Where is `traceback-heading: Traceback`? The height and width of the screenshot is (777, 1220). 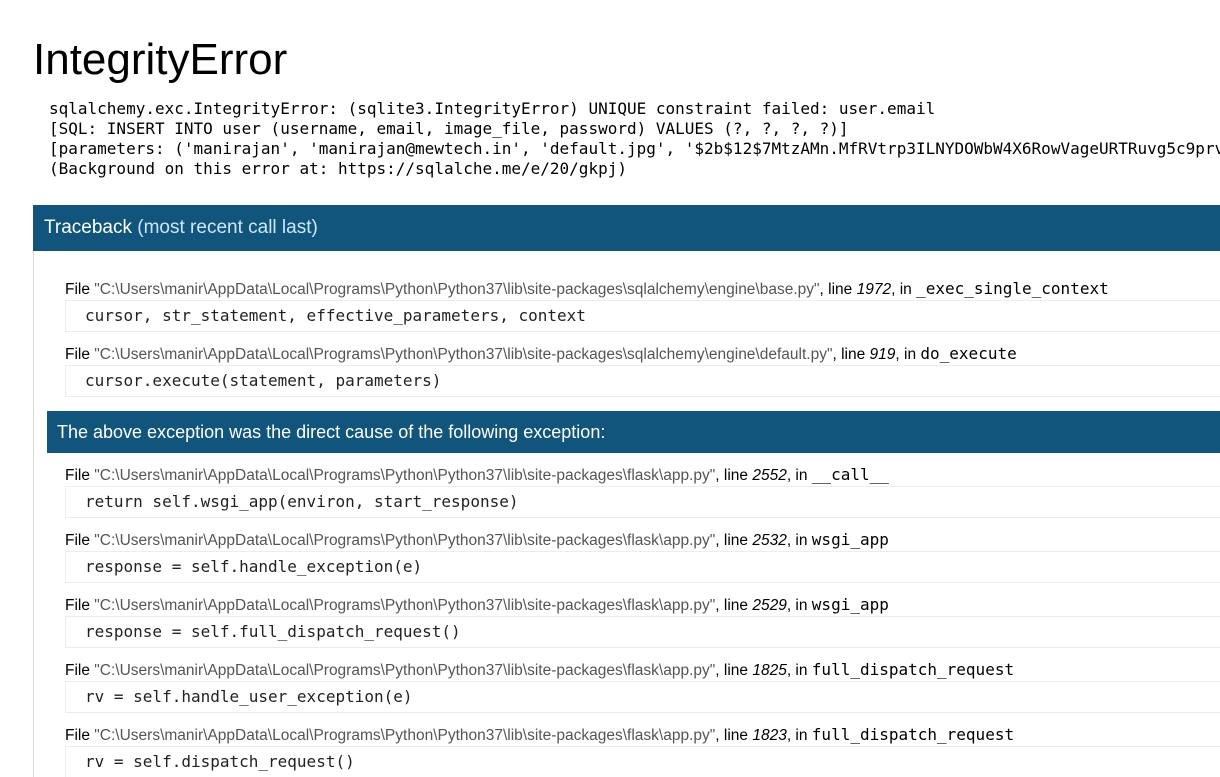
traceback-heading: Traceback is located at coordinates (88, 227).